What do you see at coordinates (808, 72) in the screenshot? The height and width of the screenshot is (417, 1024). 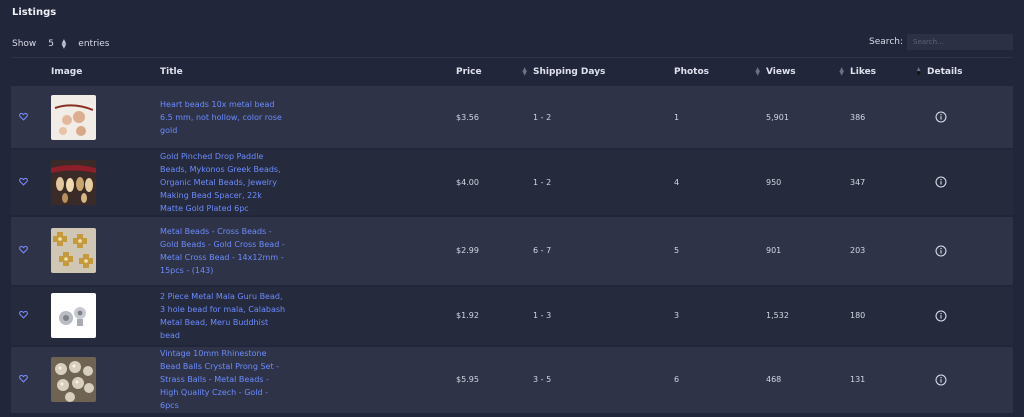 I see `column-header-views: Views ▲ ▼` at bounding box center [808, 72].